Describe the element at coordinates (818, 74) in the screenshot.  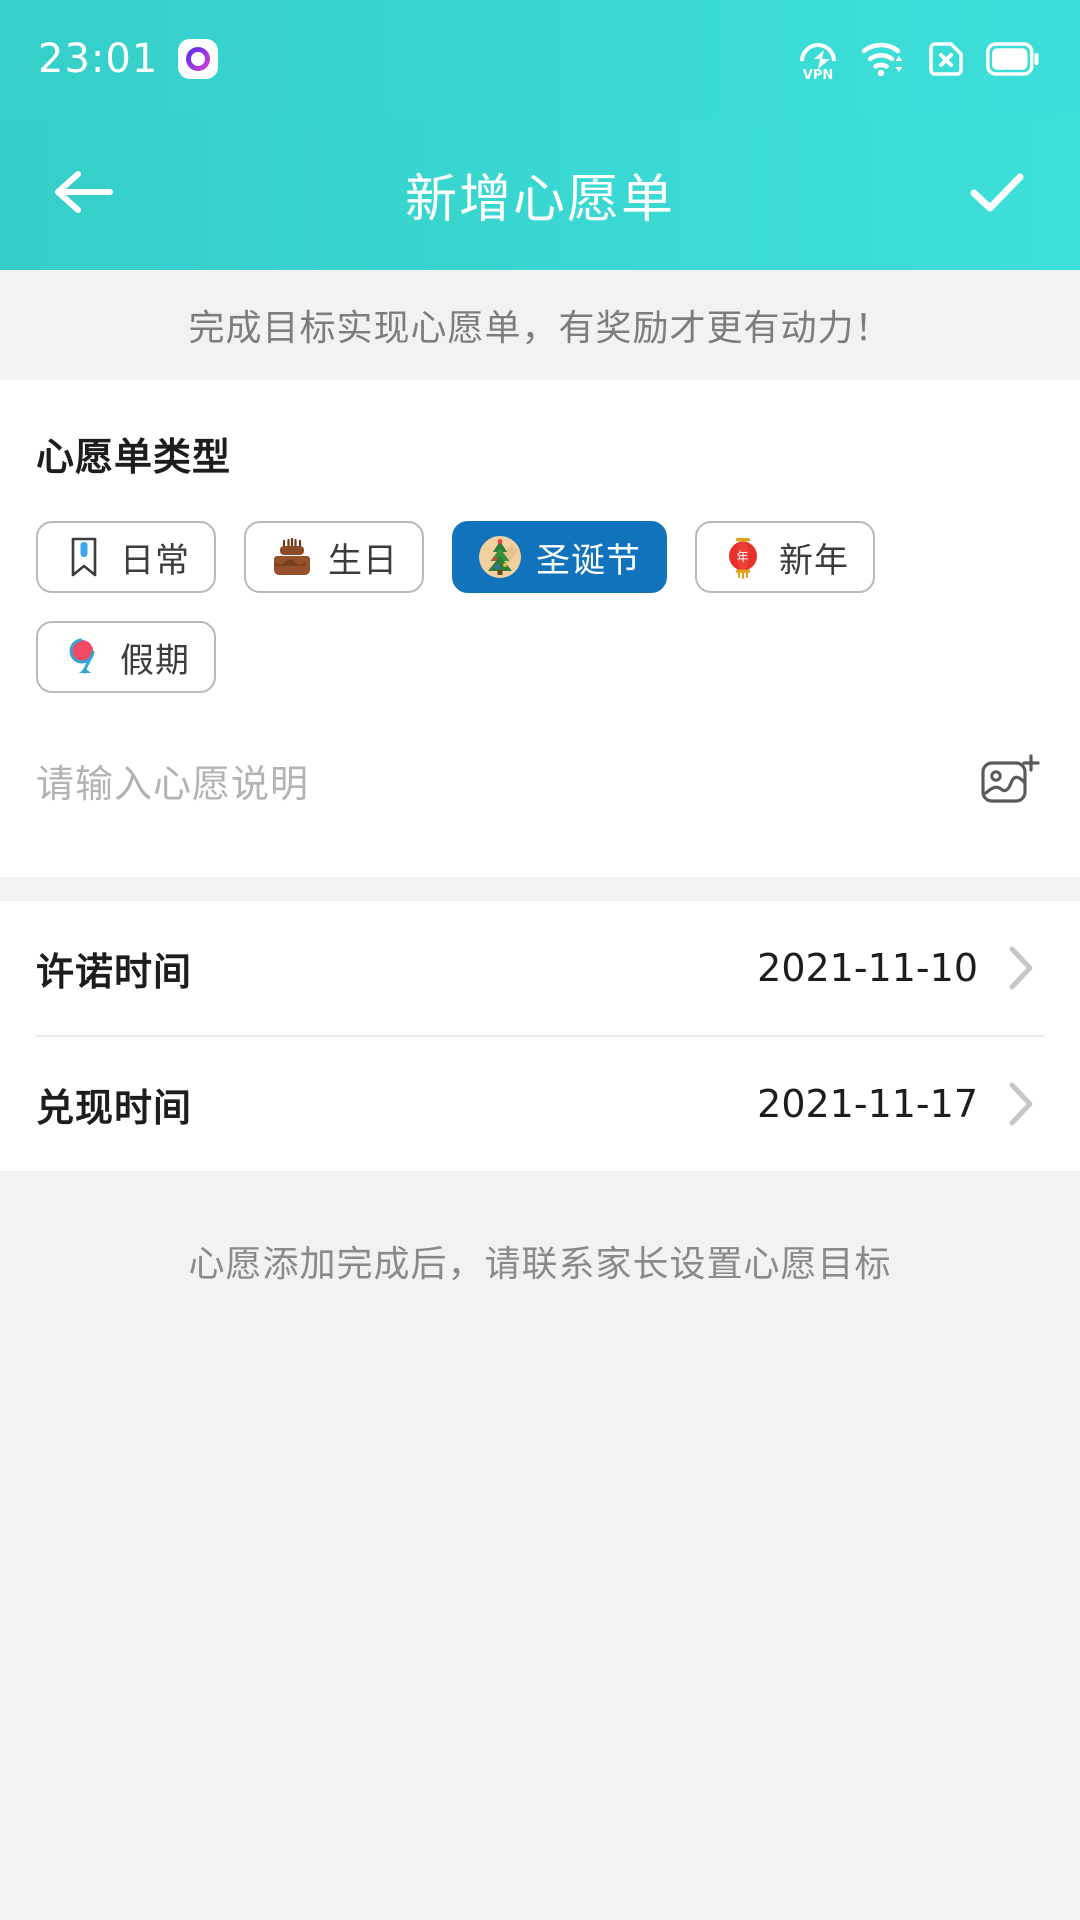
I see `svg-text: VPN` at that location.